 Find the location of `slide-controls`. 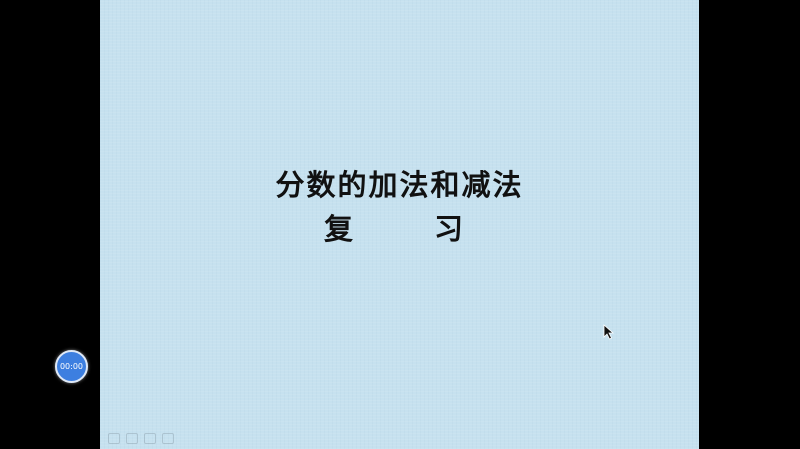

slide-controls is located at coordinates (141, 439).